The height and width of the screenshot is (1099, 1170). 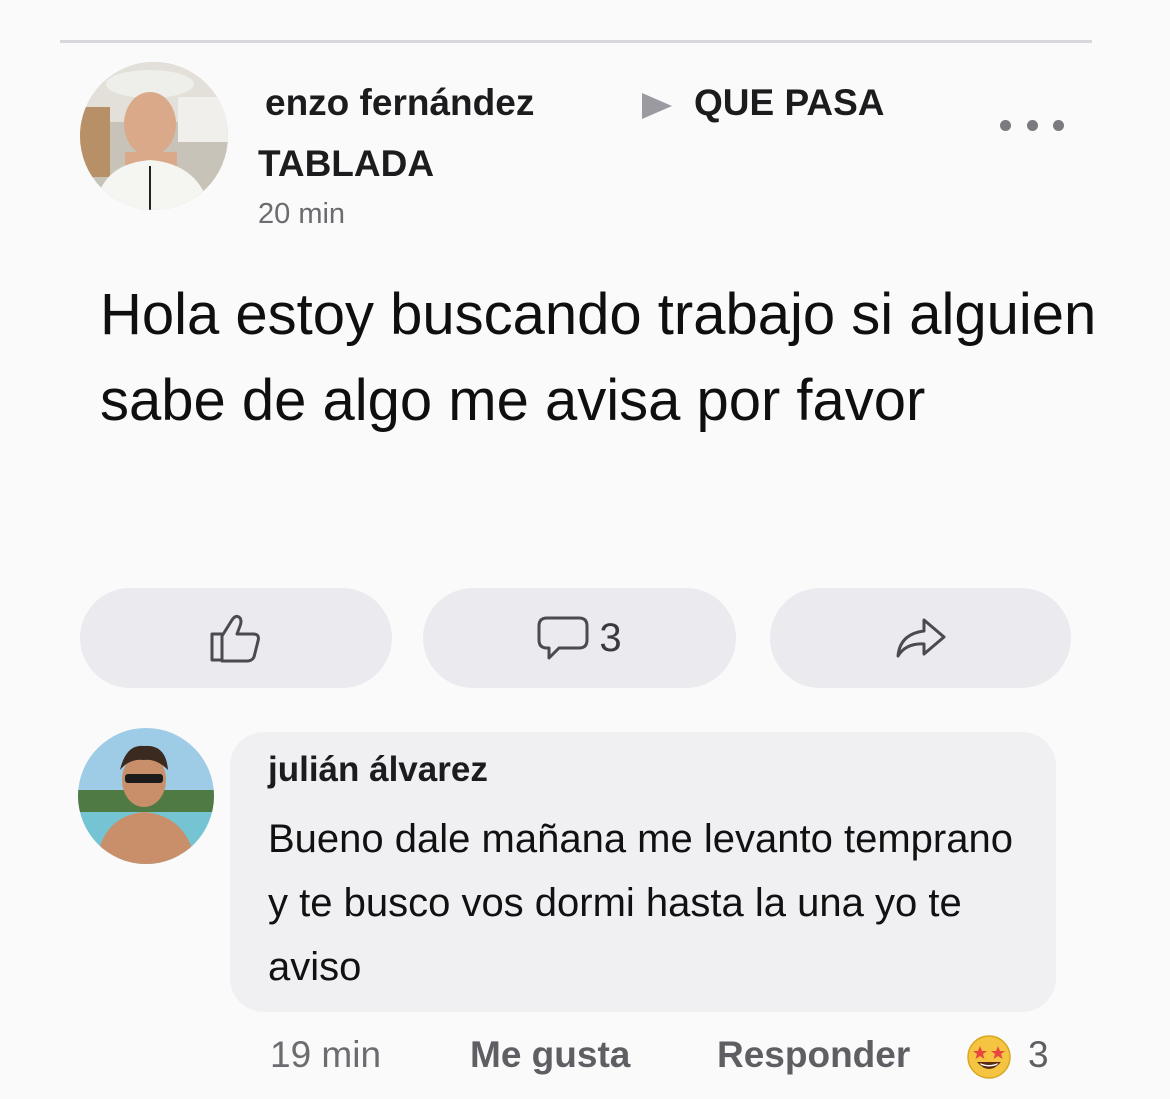 What do you see at coordinates (989, 1057) in the screenshot?
I see `star-struck-emoji-icon` at bounding box center [989, 1057].